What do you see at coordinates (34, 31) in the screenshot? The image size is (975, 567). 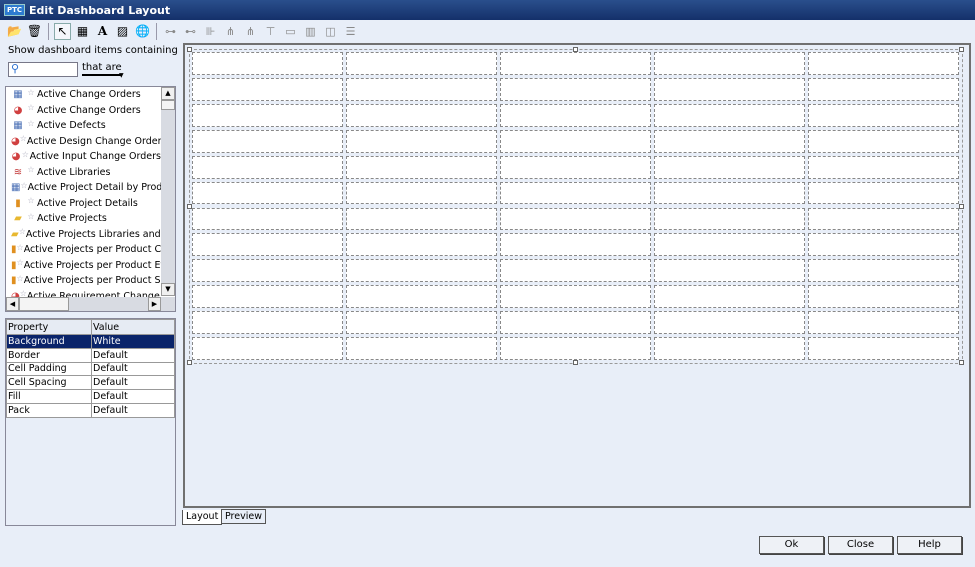 I see `trash-icon: 🗑` at bounding box center [34, 31].